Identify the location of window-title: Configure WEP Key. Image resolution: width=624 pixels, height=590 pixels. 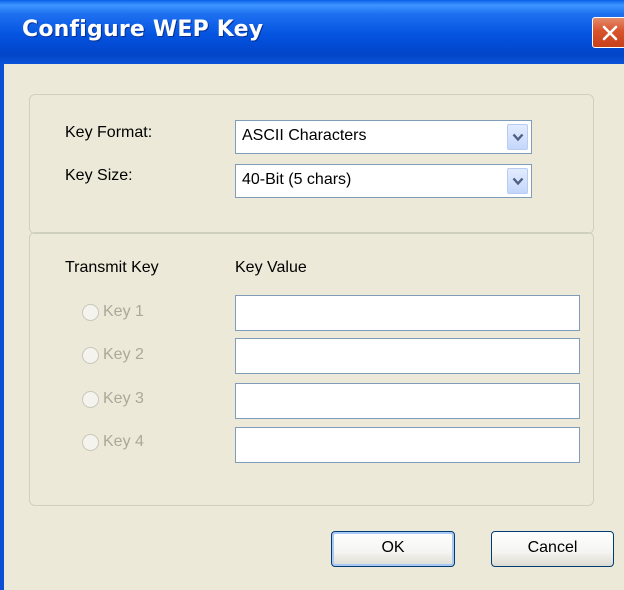
(143, 29).